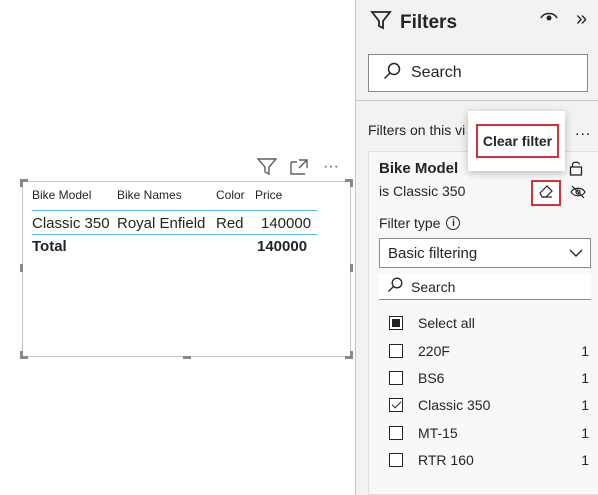 This screenshot has width=598, height=495. Describe the element at coordinates (331, 167) in the screenshot. I see `more-options-icon: ···` at that location.